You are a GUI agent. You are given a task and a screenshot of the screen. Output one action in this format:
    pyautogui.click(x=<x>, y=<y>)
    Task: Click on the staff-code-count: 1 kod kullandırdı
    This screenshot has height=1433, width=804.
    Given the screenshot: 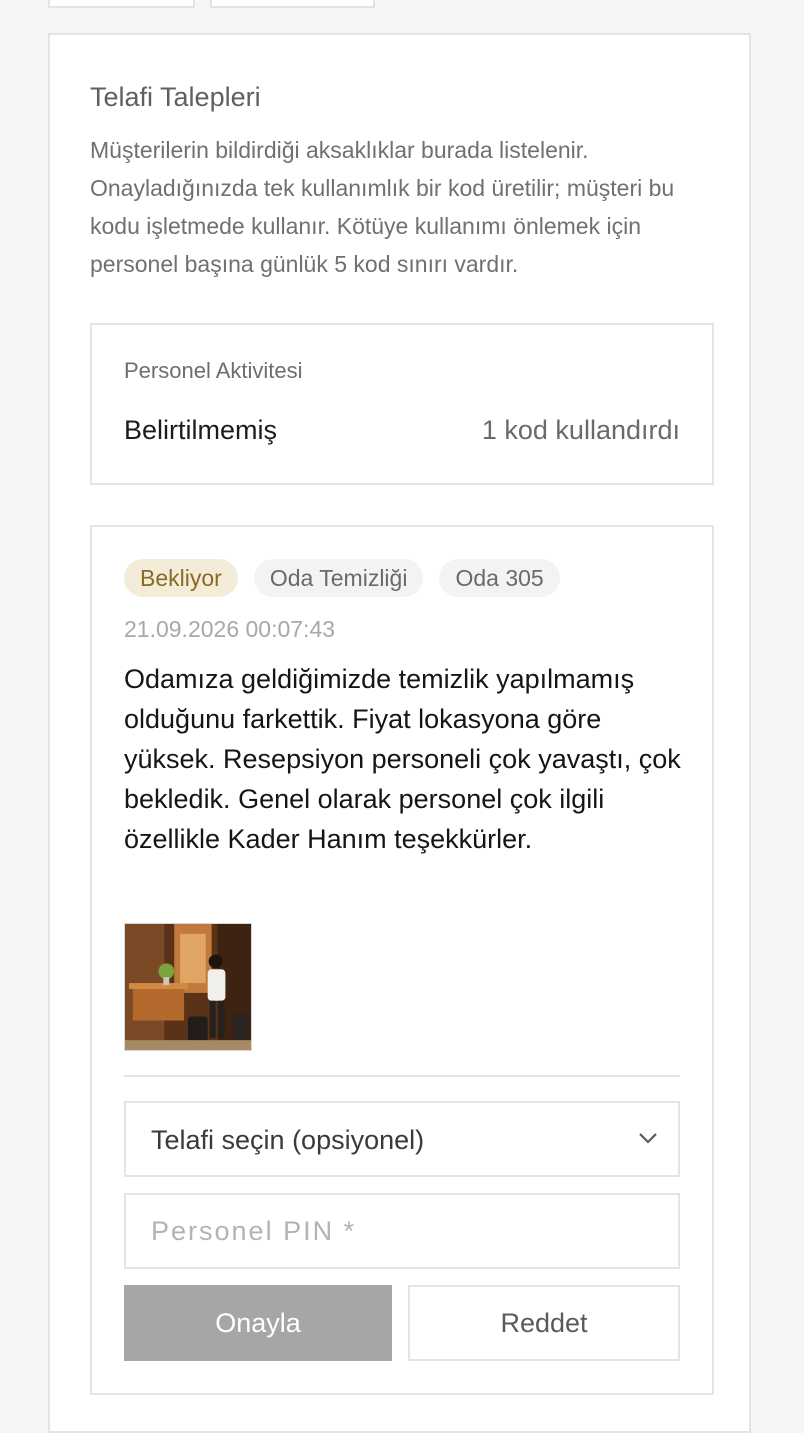 What is the action you would take?
    pyautogui.click(x=580, y=430)
    